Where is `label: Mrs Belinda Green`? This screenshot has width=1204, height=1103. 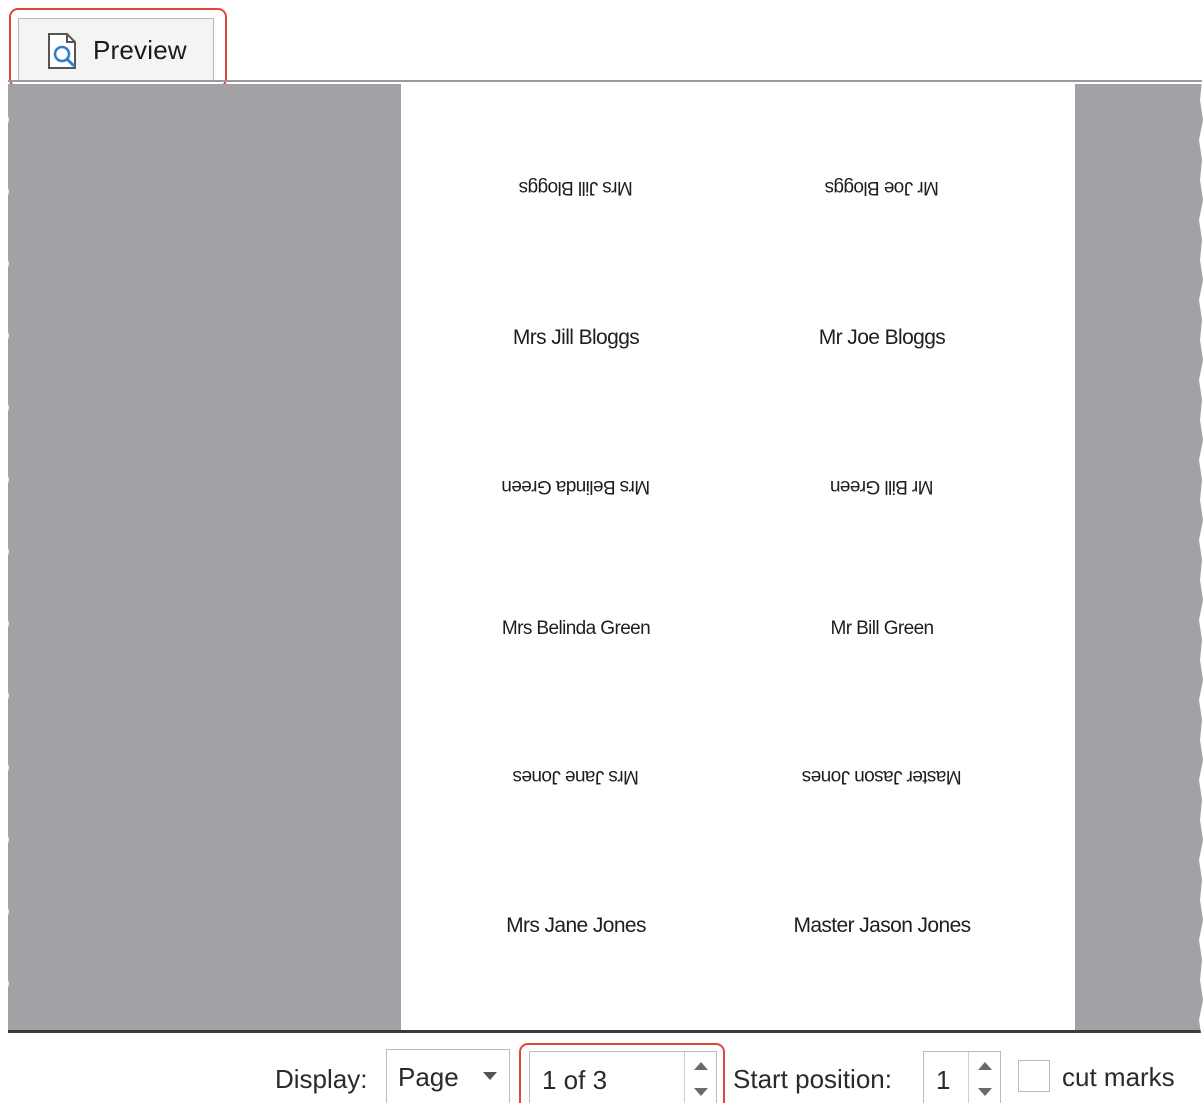
label: Mrs Belinda Green is located at coordinates (576, 628).